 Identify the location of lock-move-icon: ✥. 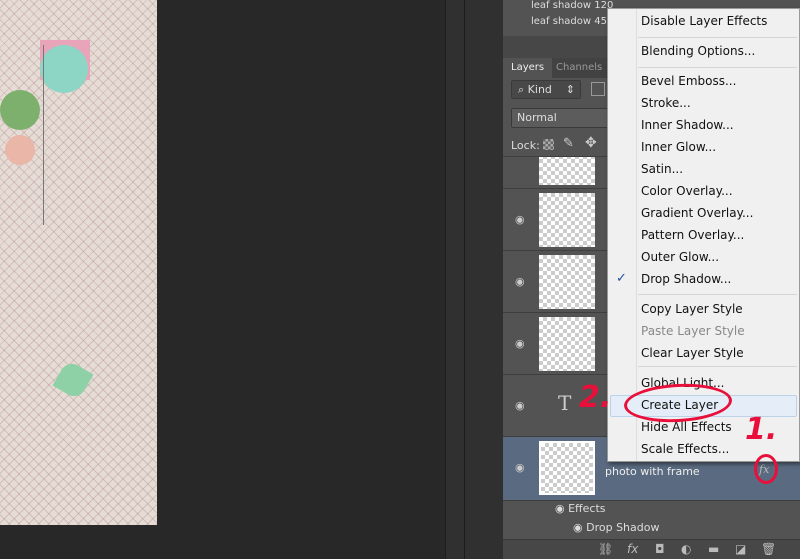
(591, 143).